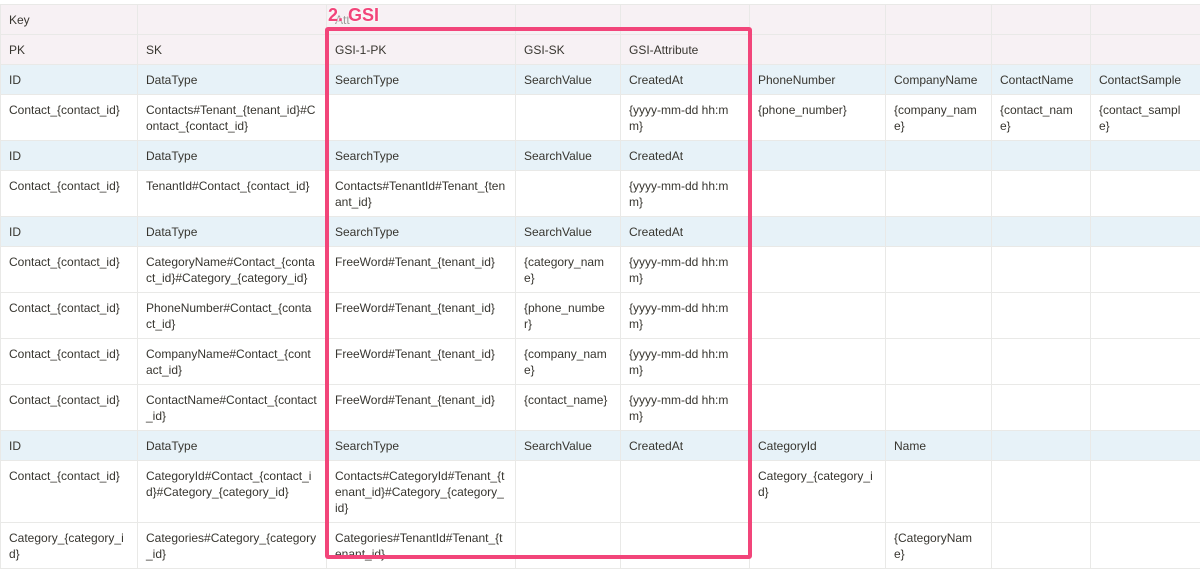 This screenshot has height=569, width=1200. What do you see at coordinates (568, 50) in the screenshot?
I see `header-cell: GSI-SK` at bounding box center [568, 50].